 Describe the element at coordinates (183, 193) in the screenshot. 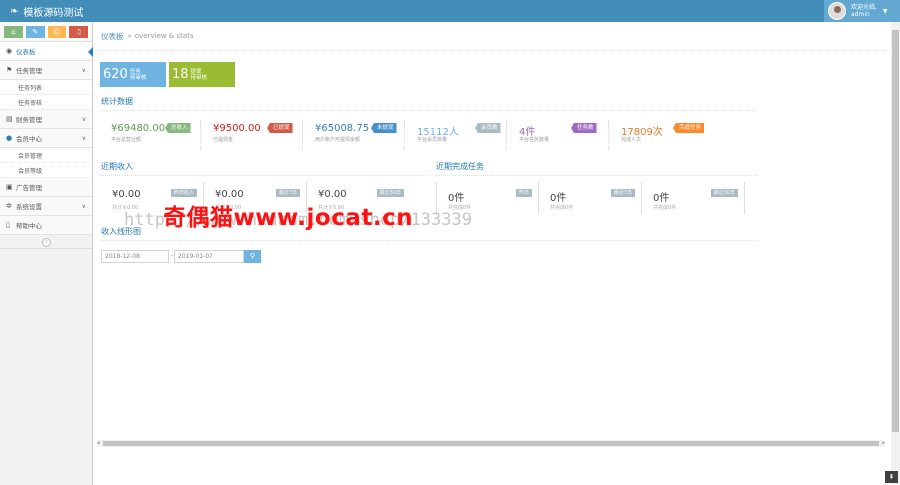

I see `income-tag: 昨日收入` at that location.